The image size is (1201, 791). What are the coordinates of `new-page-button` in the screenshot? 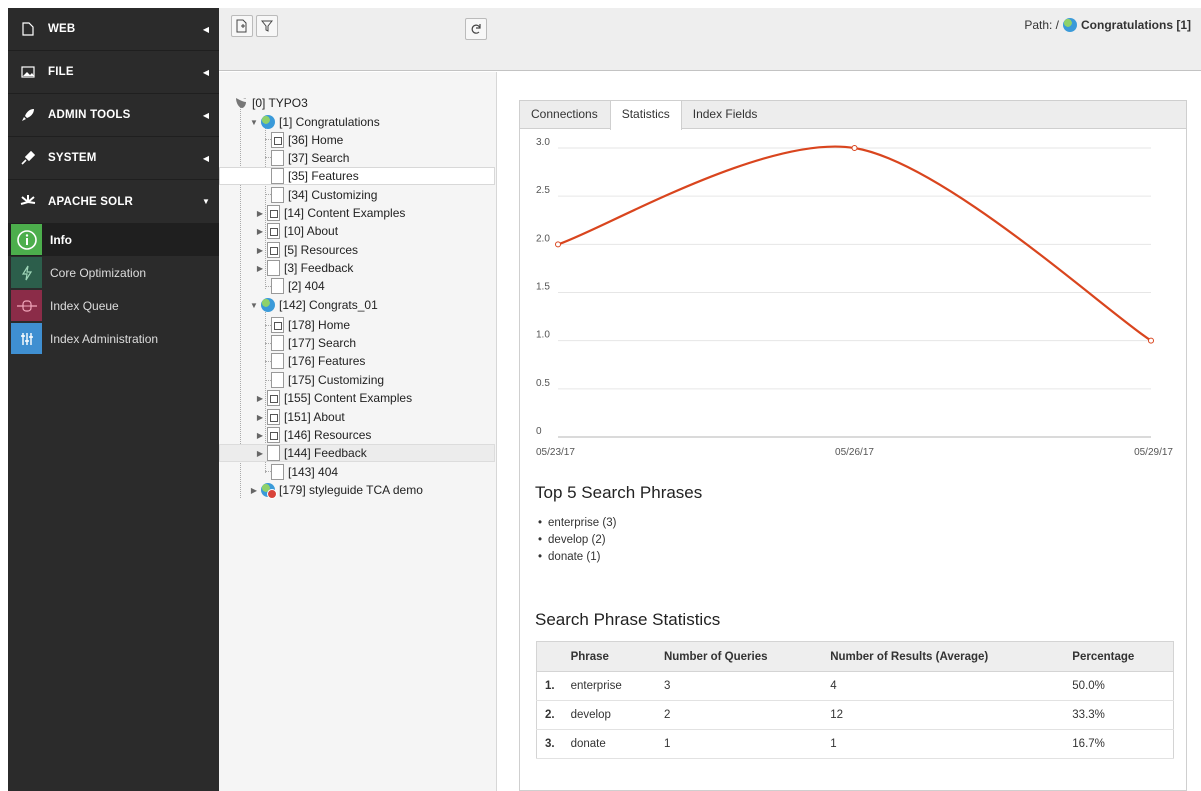 It's located at (242, 26).